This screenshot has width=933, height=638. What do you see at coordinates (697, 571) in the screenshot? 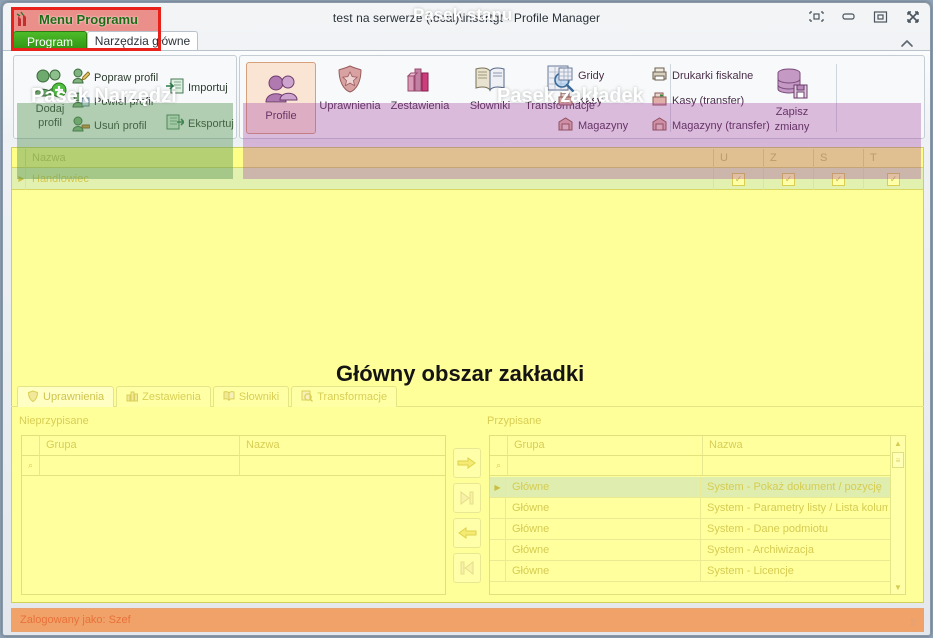
I see `list-item: Główne System - Licencje` at bounding box center [697, 571].